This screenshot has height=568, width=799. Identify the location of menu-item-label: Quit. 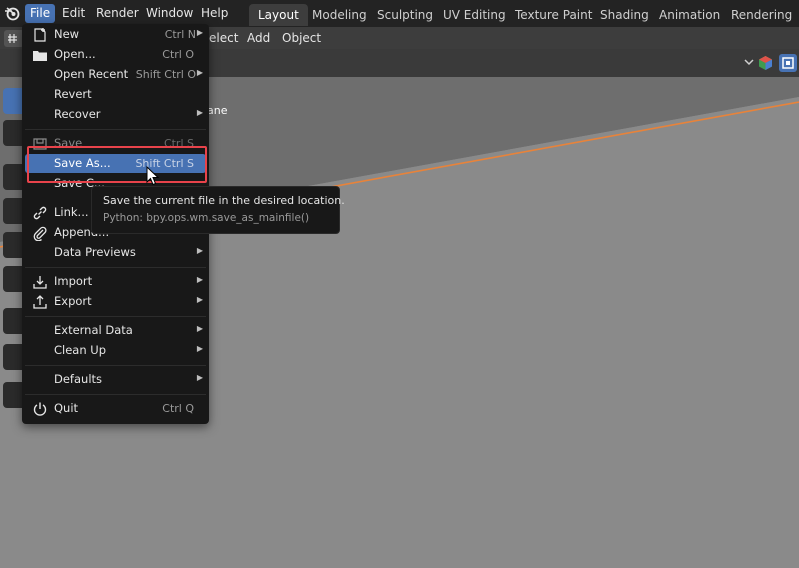
(66, 408).